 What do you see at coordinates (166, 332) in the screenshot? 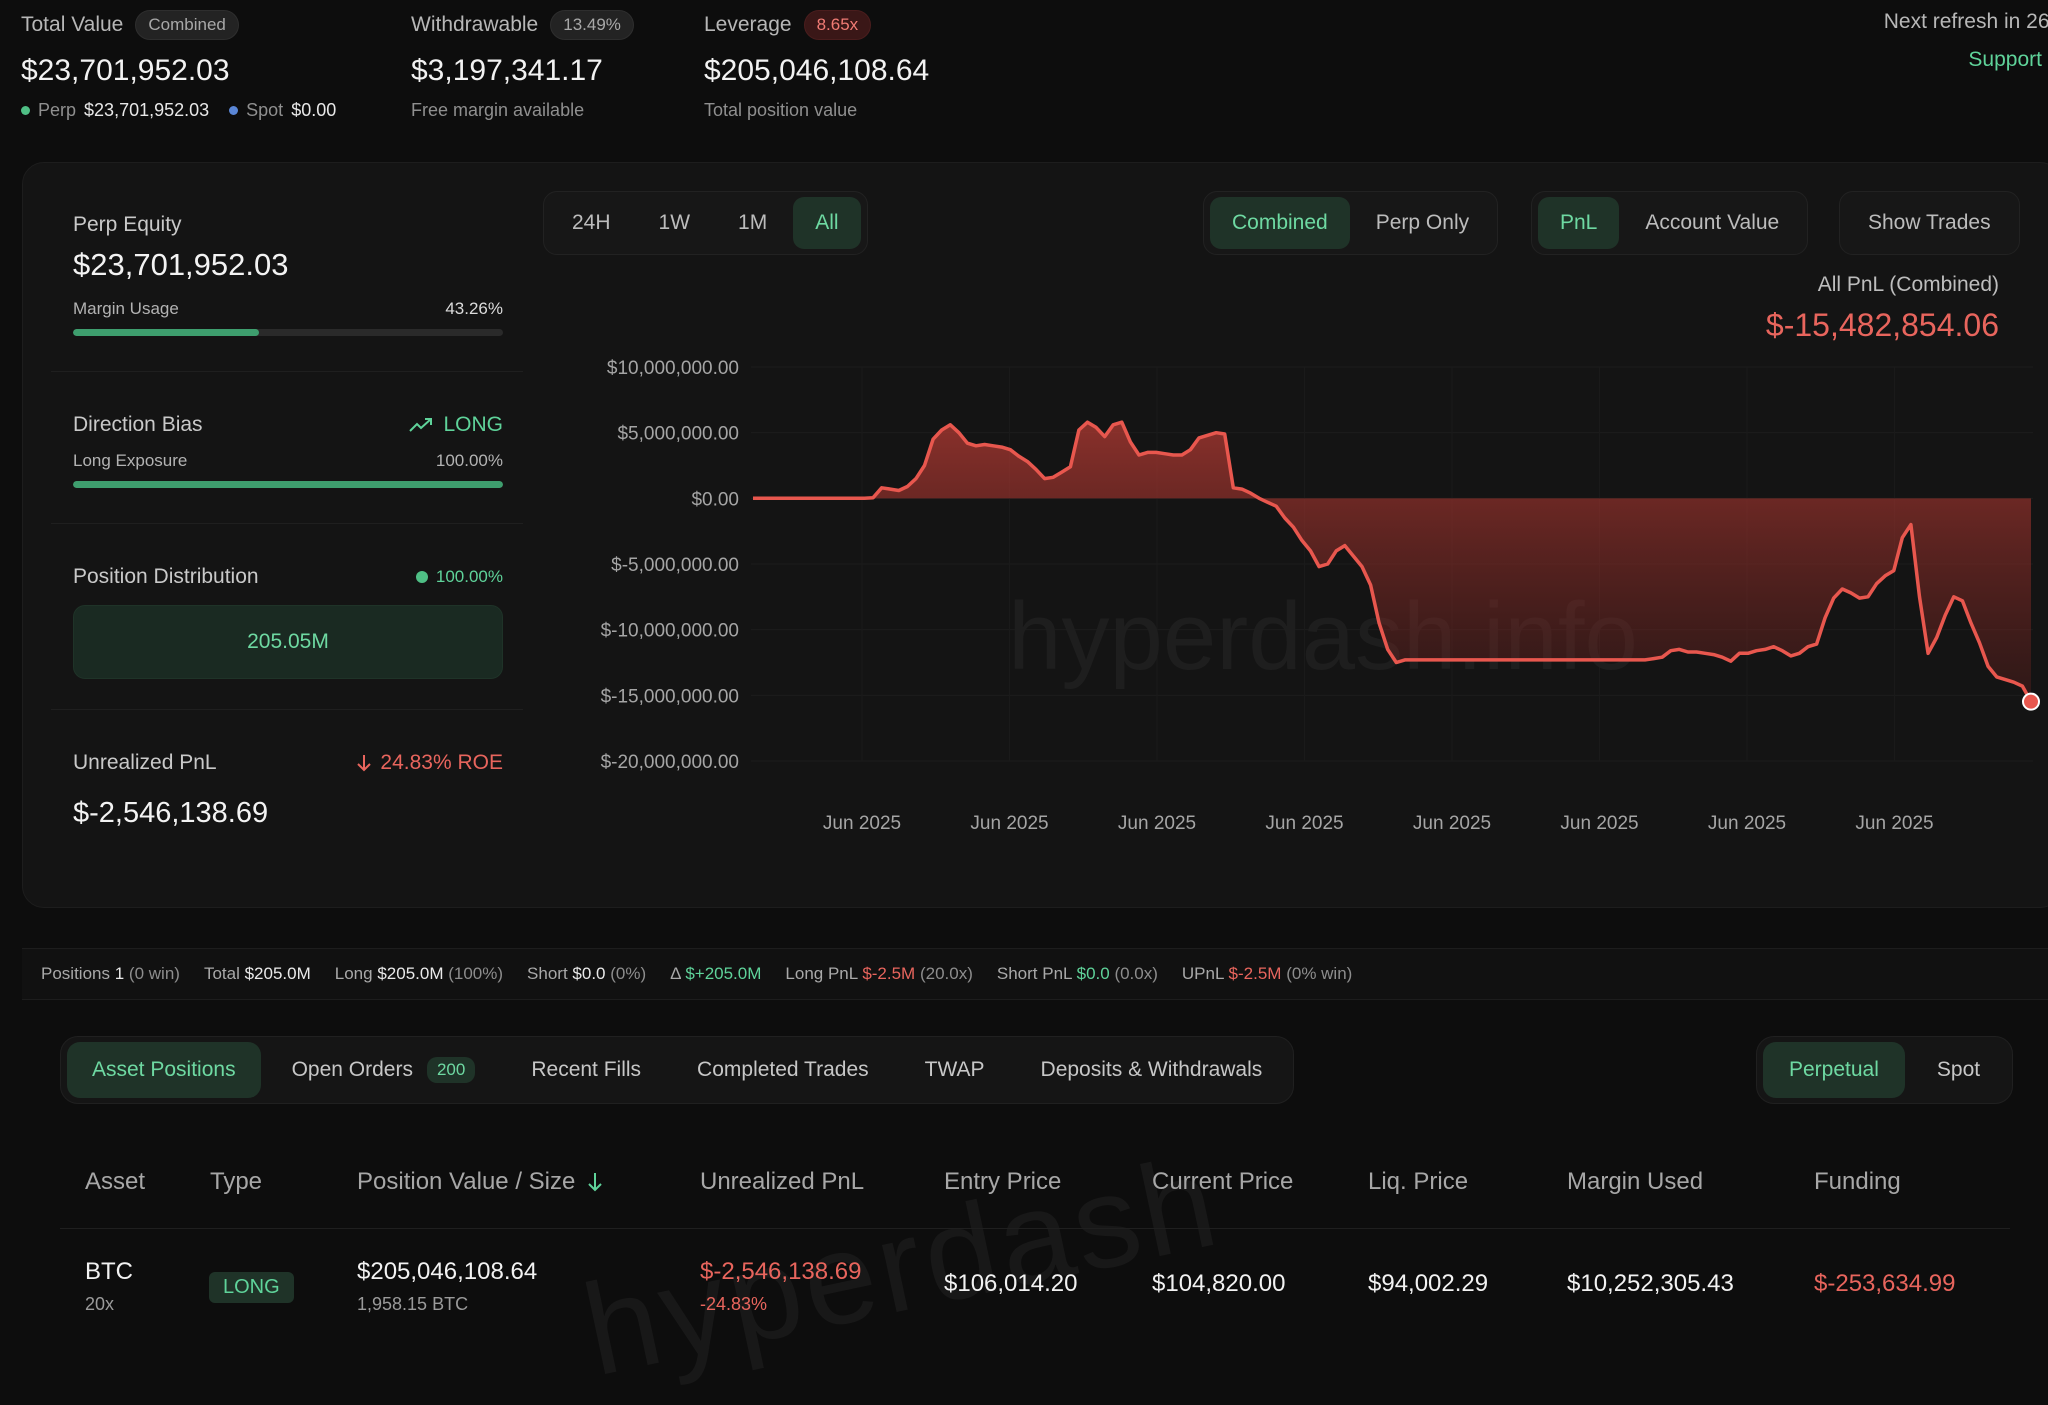
I see `margin-usage-fill` at bounding box center [166, 332].